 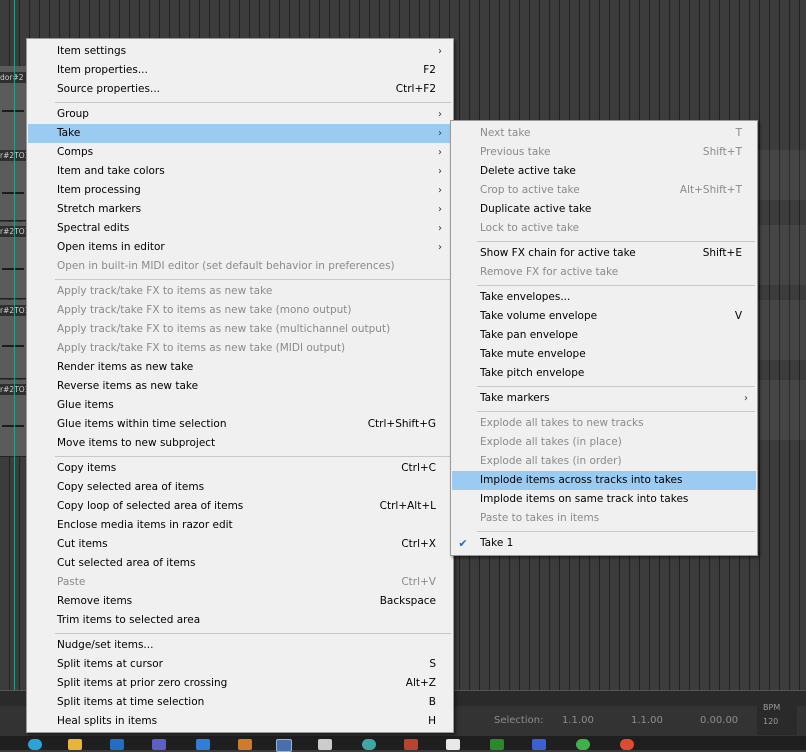 I want to click on menu-item-apply-track-take-fx-to-items-as-new-take: Apply track/take FX to items as new take, so click(x=240, y=291).